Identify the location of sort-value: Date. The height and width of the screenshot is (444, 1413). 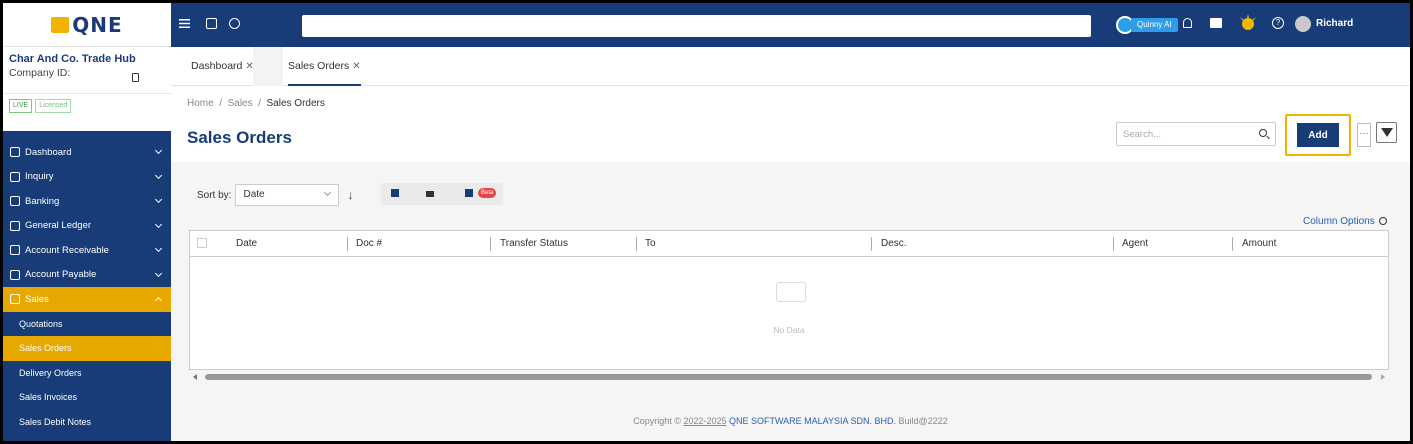
(254, 194).